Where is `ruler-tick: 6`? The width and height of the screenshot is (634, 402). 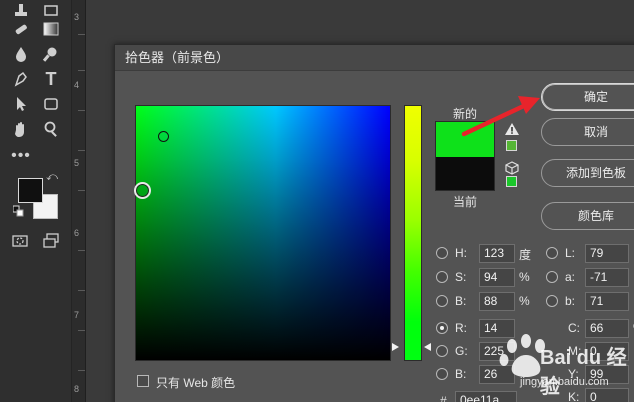
ruler-tick: 6 is located at coordinates (77, 233).